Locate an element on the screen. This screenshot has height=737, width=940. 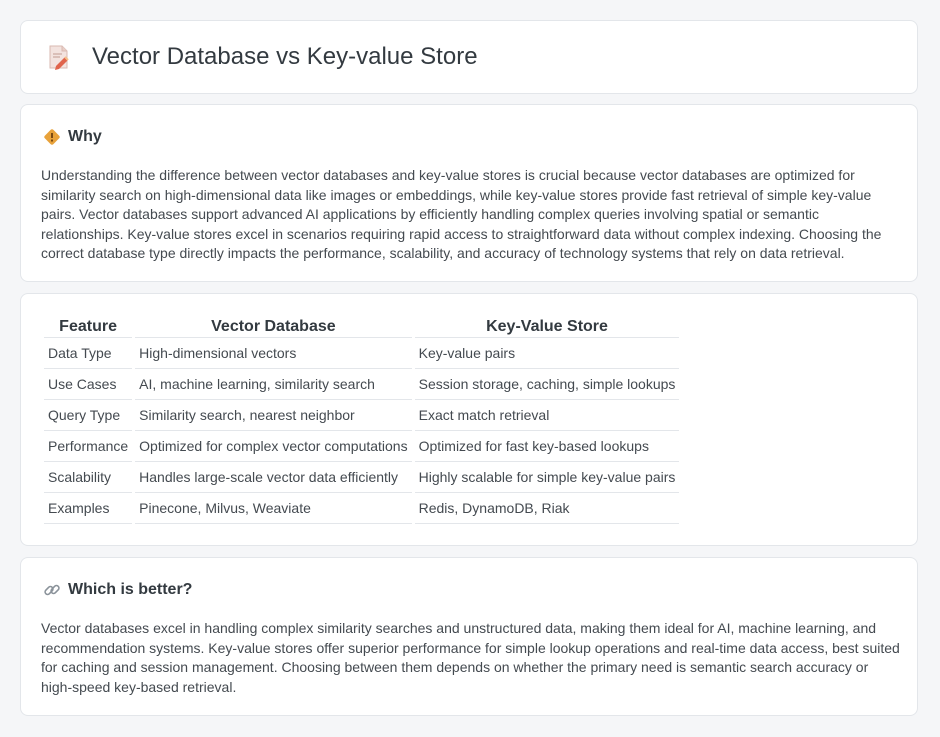
better-heading: Which is better? is located at coordinates (130, 589).